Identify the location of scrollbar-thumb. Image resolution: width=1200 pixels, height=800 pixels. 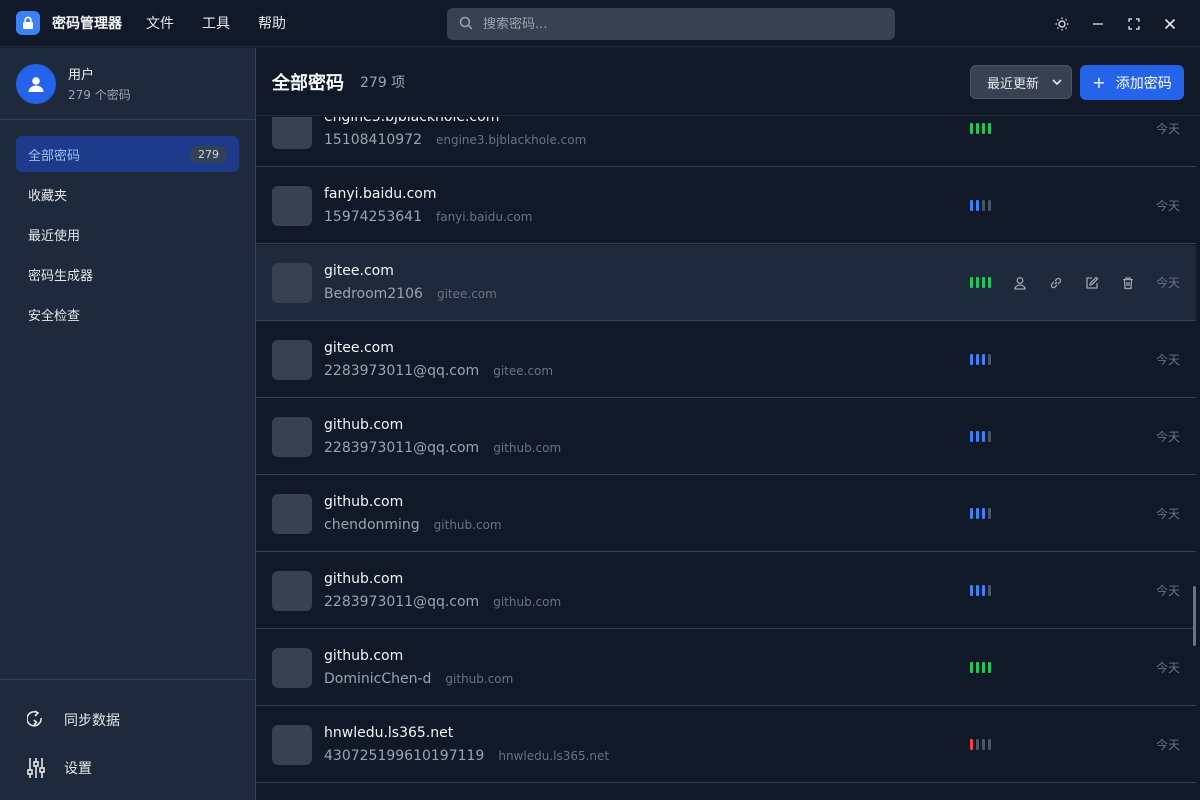
(1194, 616).